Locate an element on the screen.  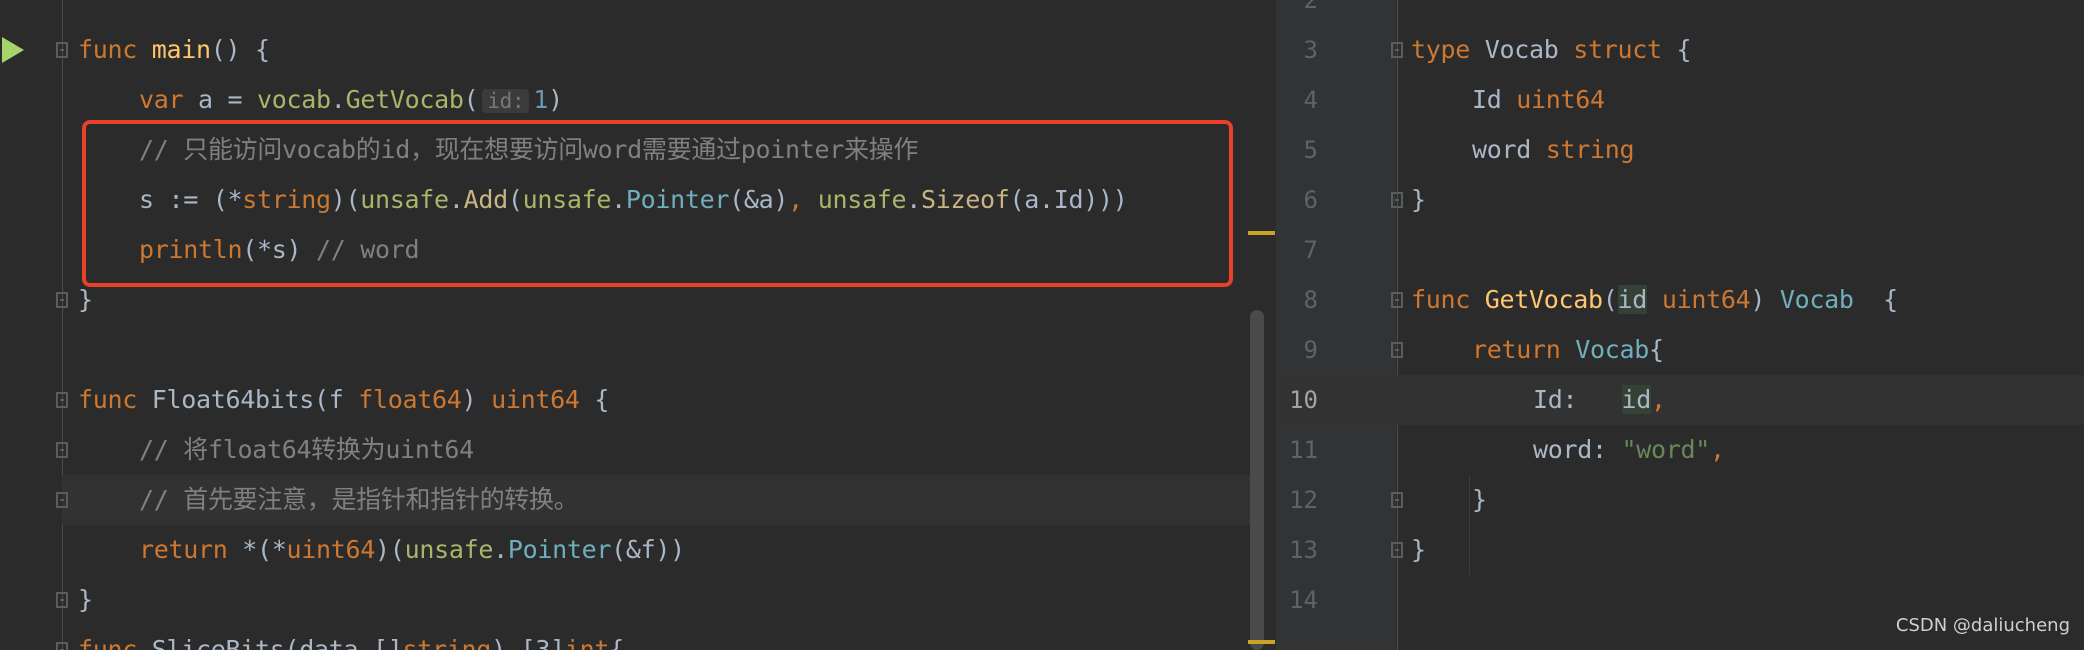
code-token: Pointer is located at coordinates (559, 549).